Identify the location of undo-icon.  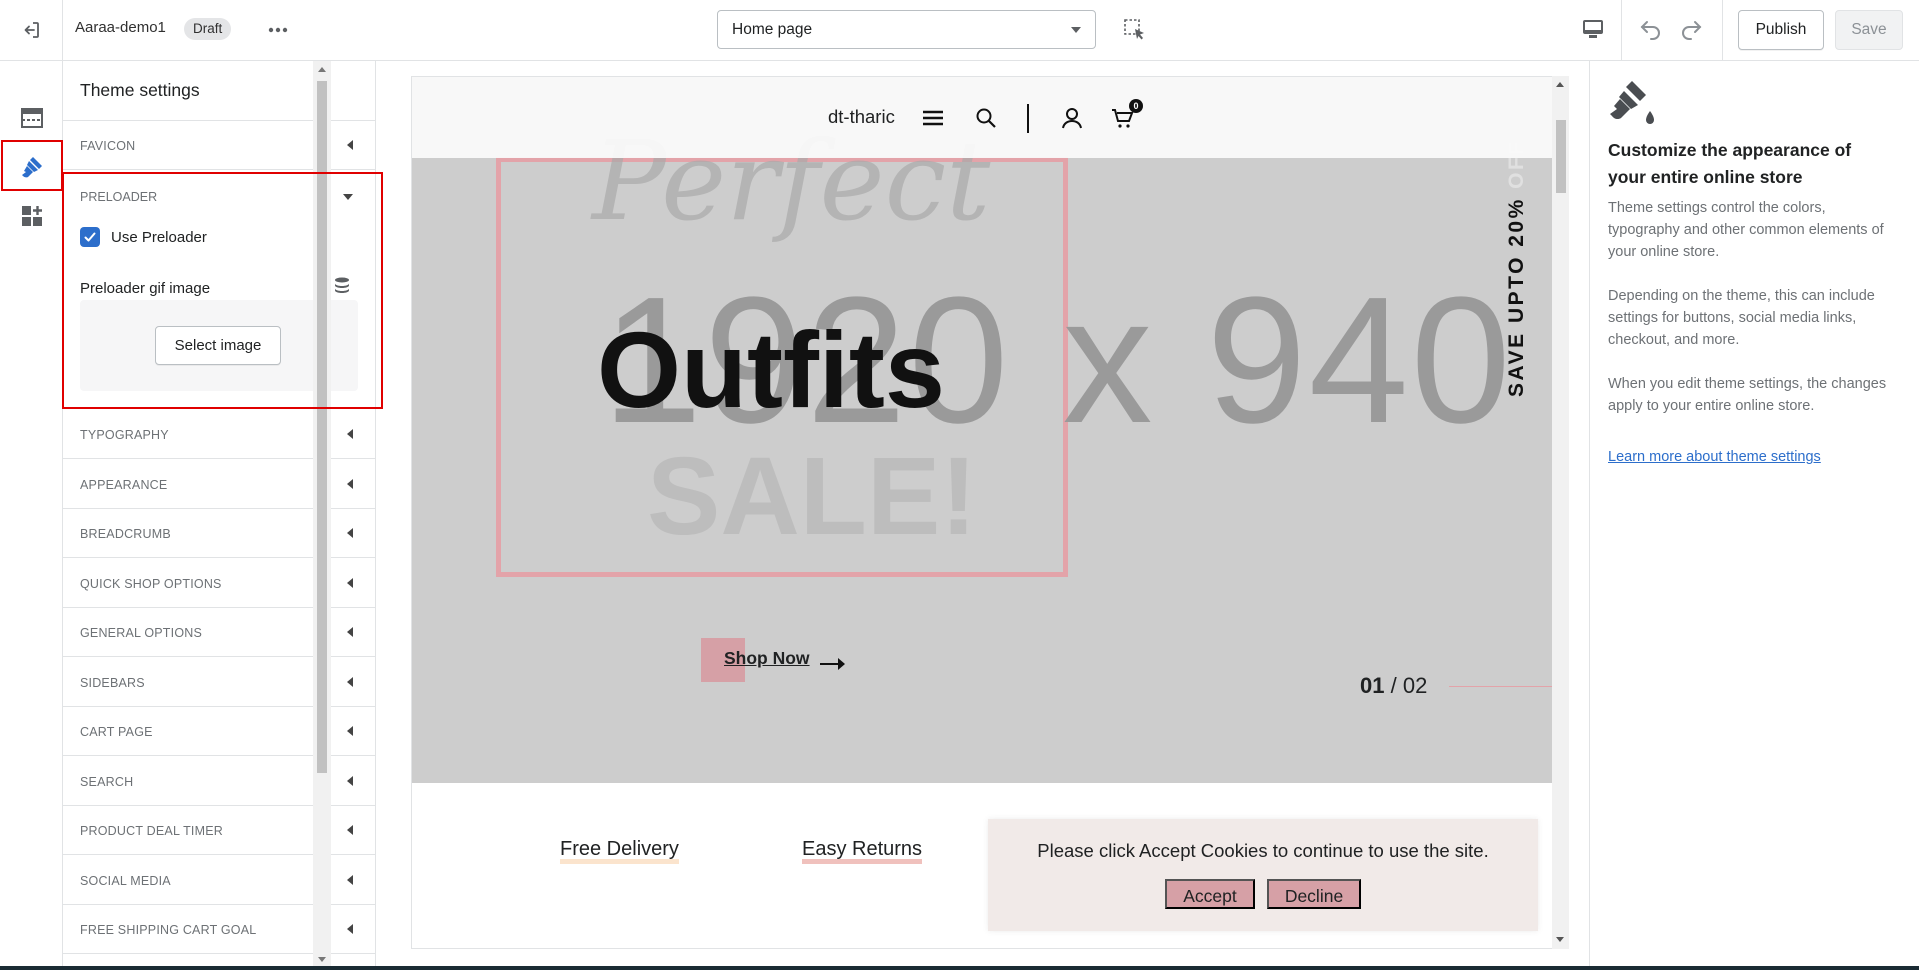
(1651, 29).